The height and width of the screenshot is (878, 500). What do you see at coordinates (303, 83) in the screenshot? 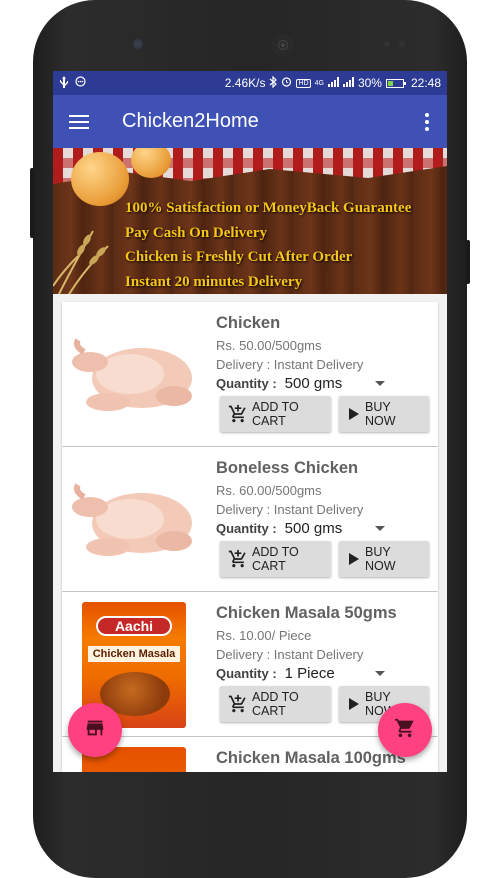
I see `hd-icon: HD` at bounding box center [303, 83].